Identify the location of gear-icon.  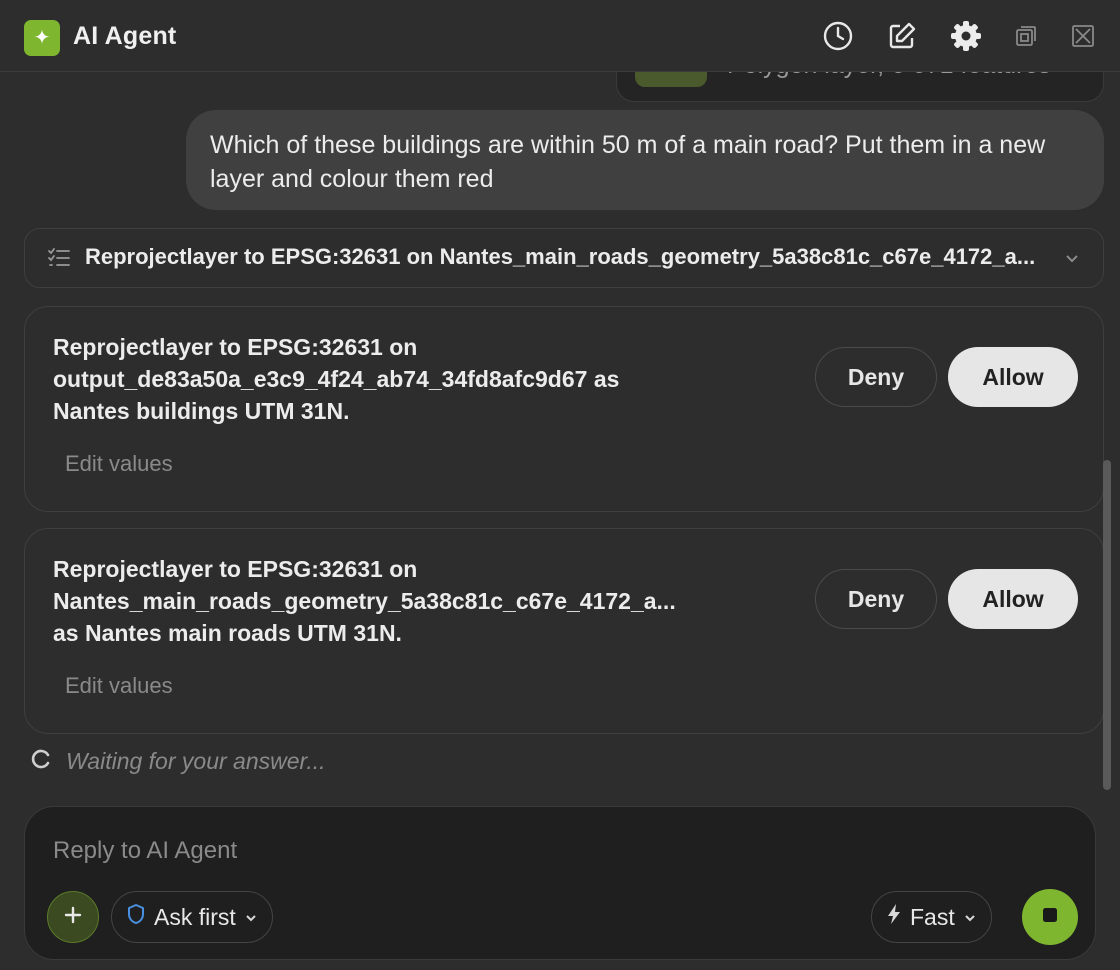
(966, 36).